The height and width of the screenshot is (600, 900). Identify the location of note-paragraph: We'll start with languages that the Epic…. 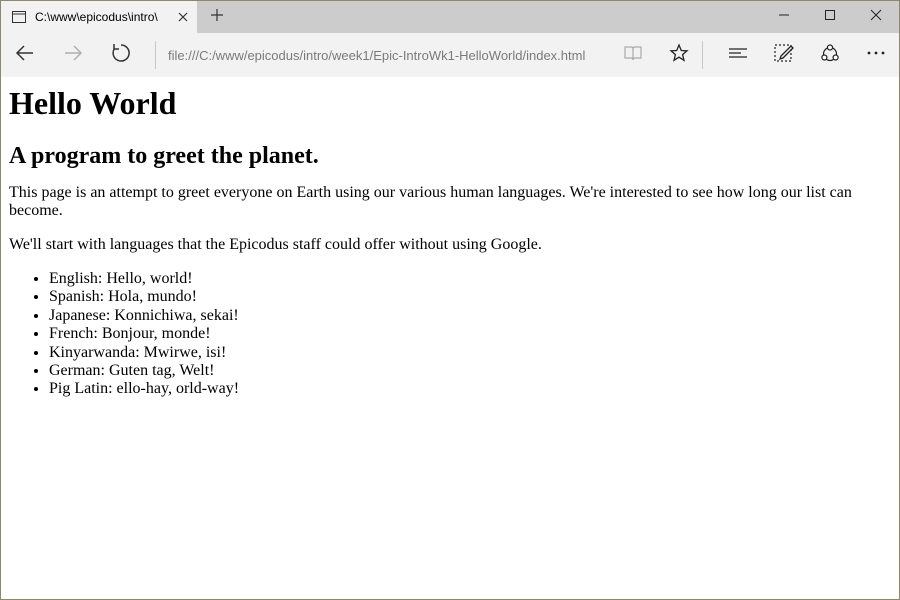
(275, 244).